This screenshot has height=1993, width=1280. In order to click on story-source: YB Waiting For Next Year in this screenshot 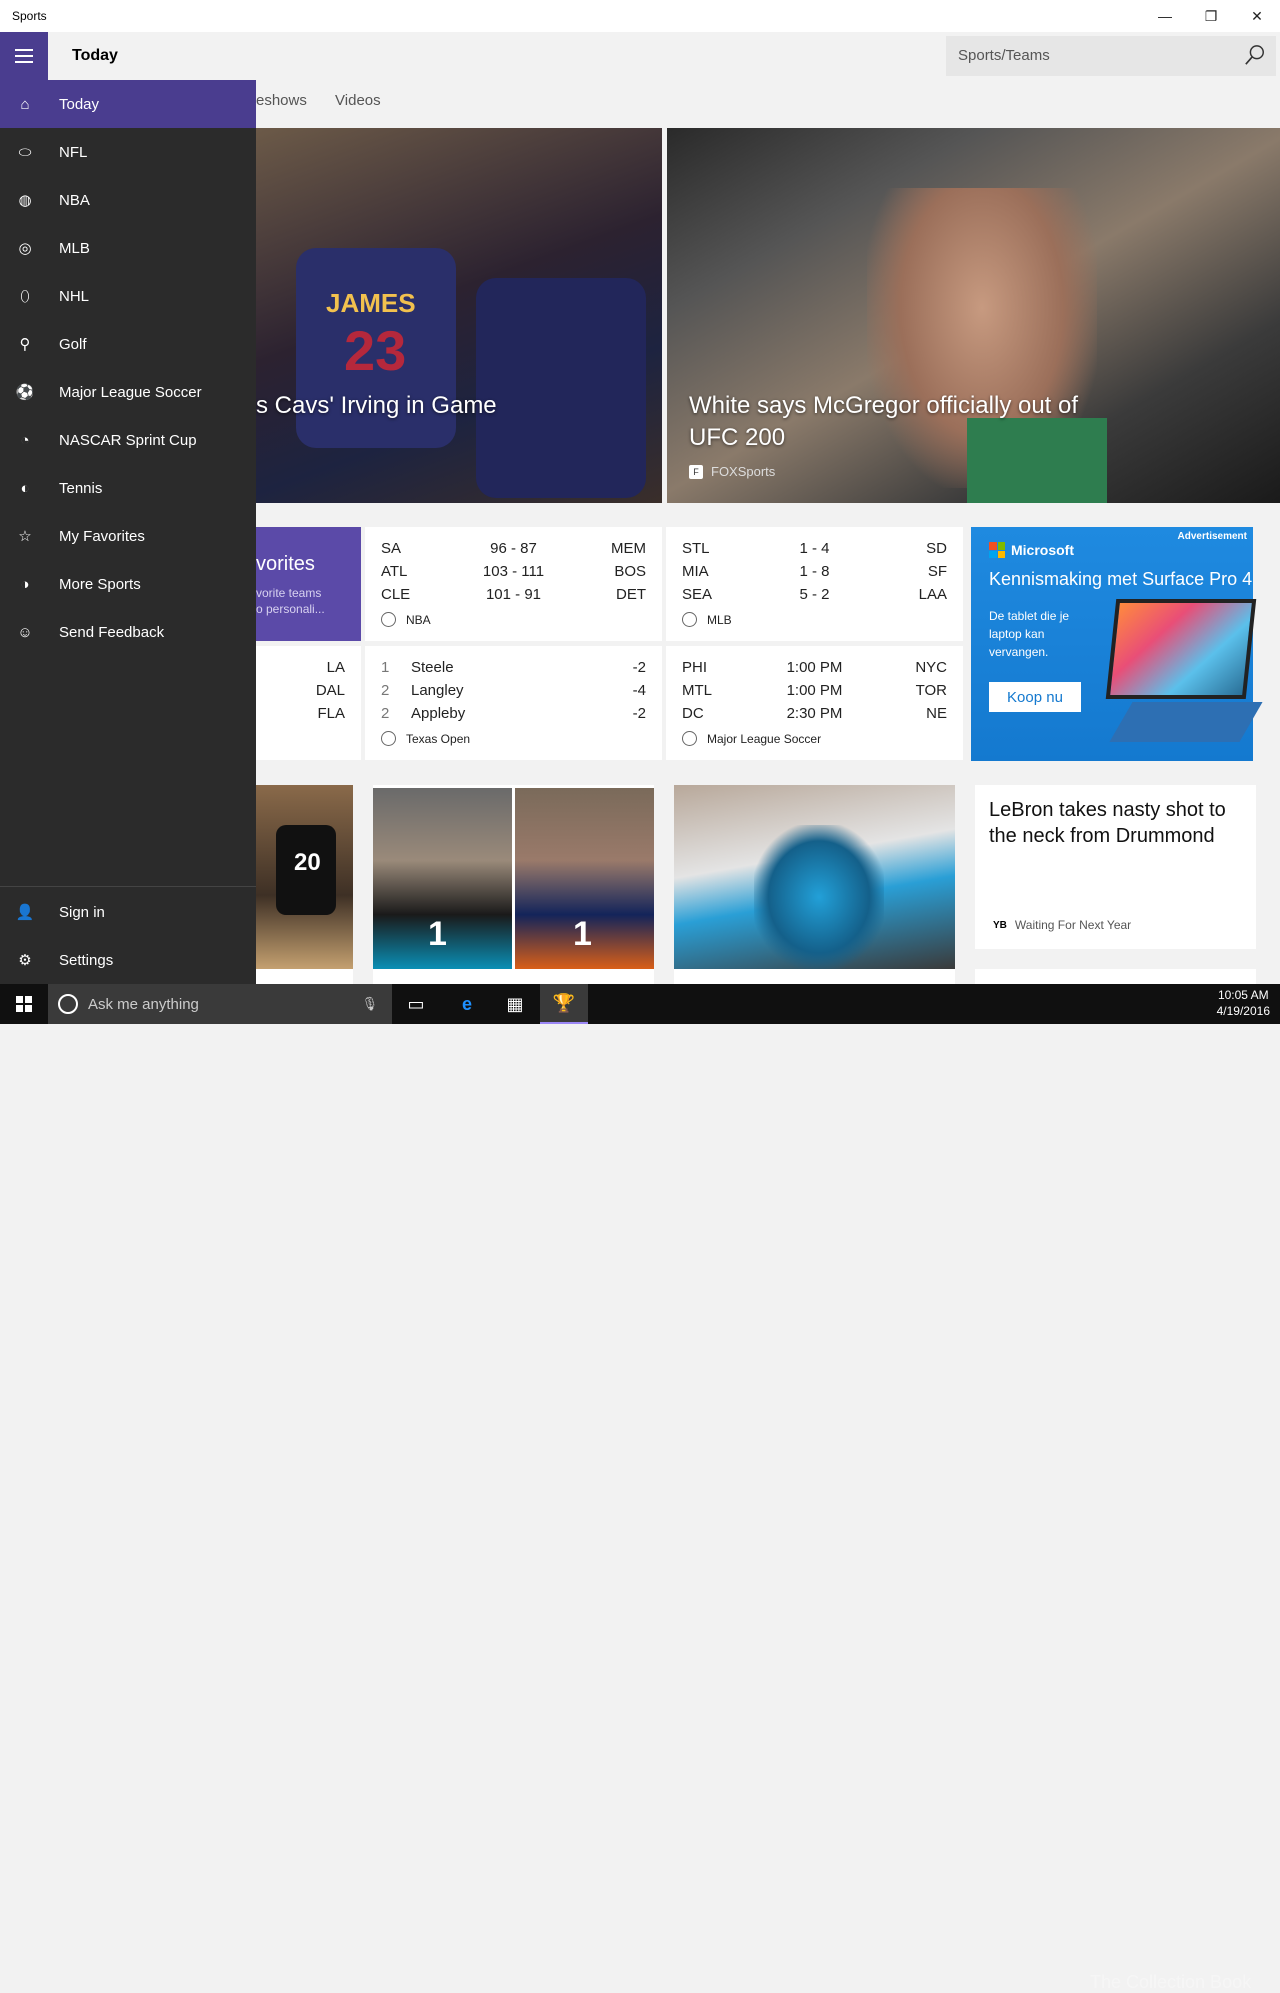, I will do `click(1062, 925)`.